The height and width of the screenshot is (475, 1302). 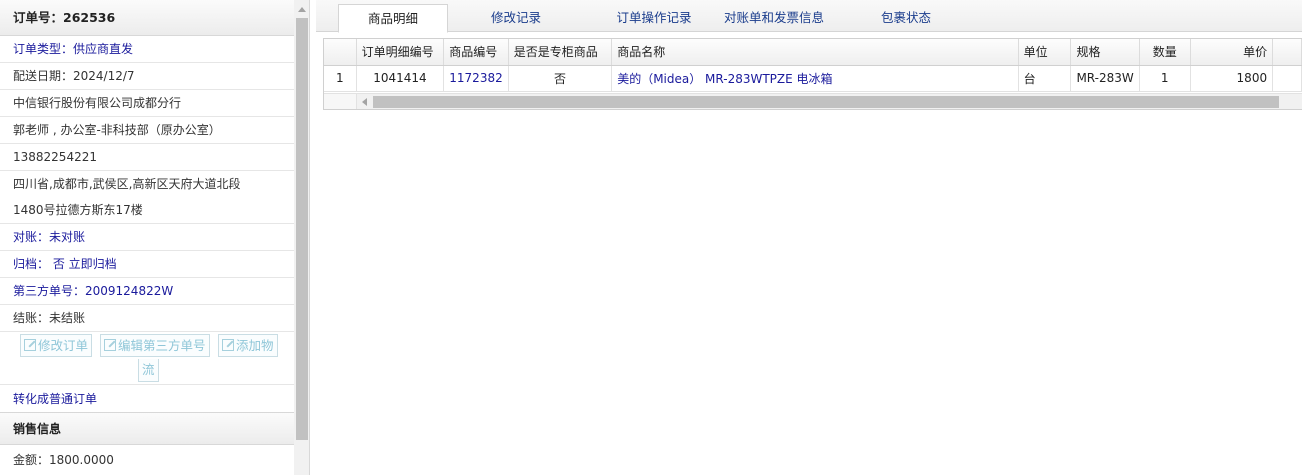 What do you see at coordinates (63, 345) in the screenshot?
I see `modify-order-label: 修改订单` at bounding box center [63, 345].